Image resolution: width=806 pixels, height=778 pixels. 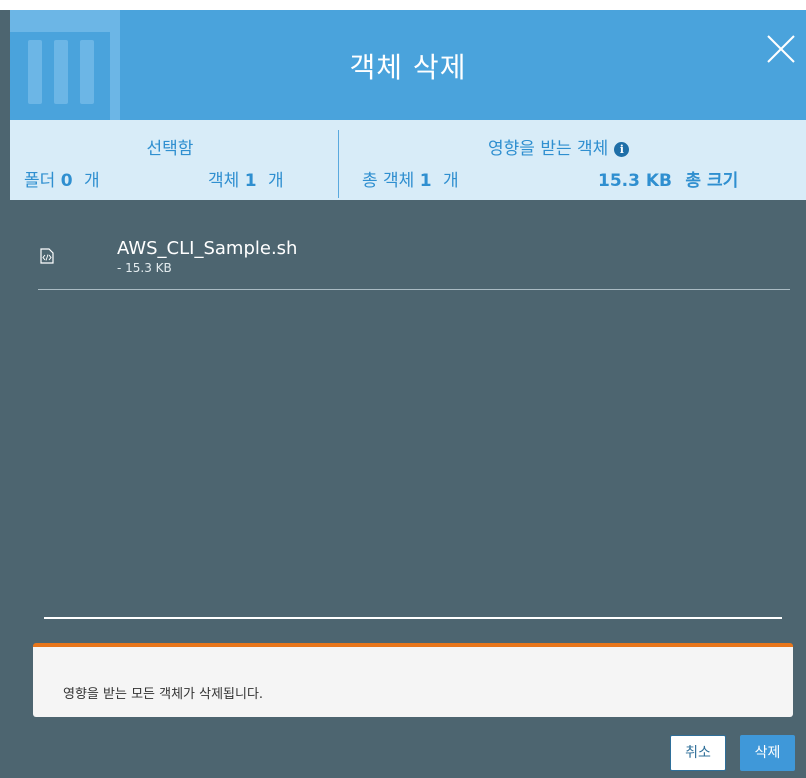 What do you see at coordinates (413, 618) in the screenshot?
I see `content-divider` at bounding box center [413, 618].